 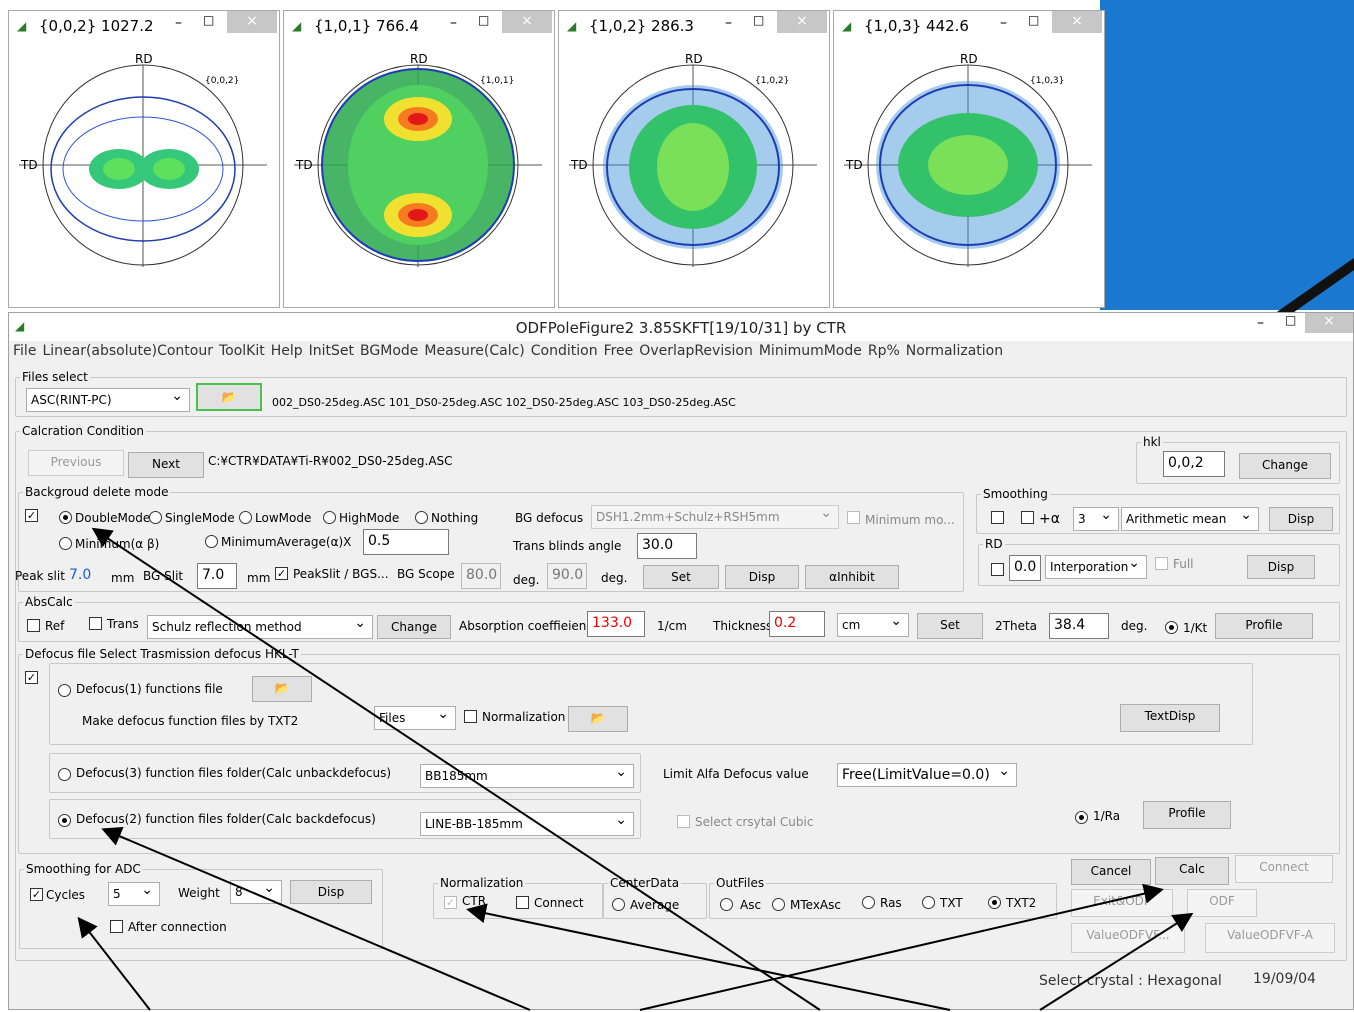 I want to click on double-mode-radio, so click(x=65, y=517).